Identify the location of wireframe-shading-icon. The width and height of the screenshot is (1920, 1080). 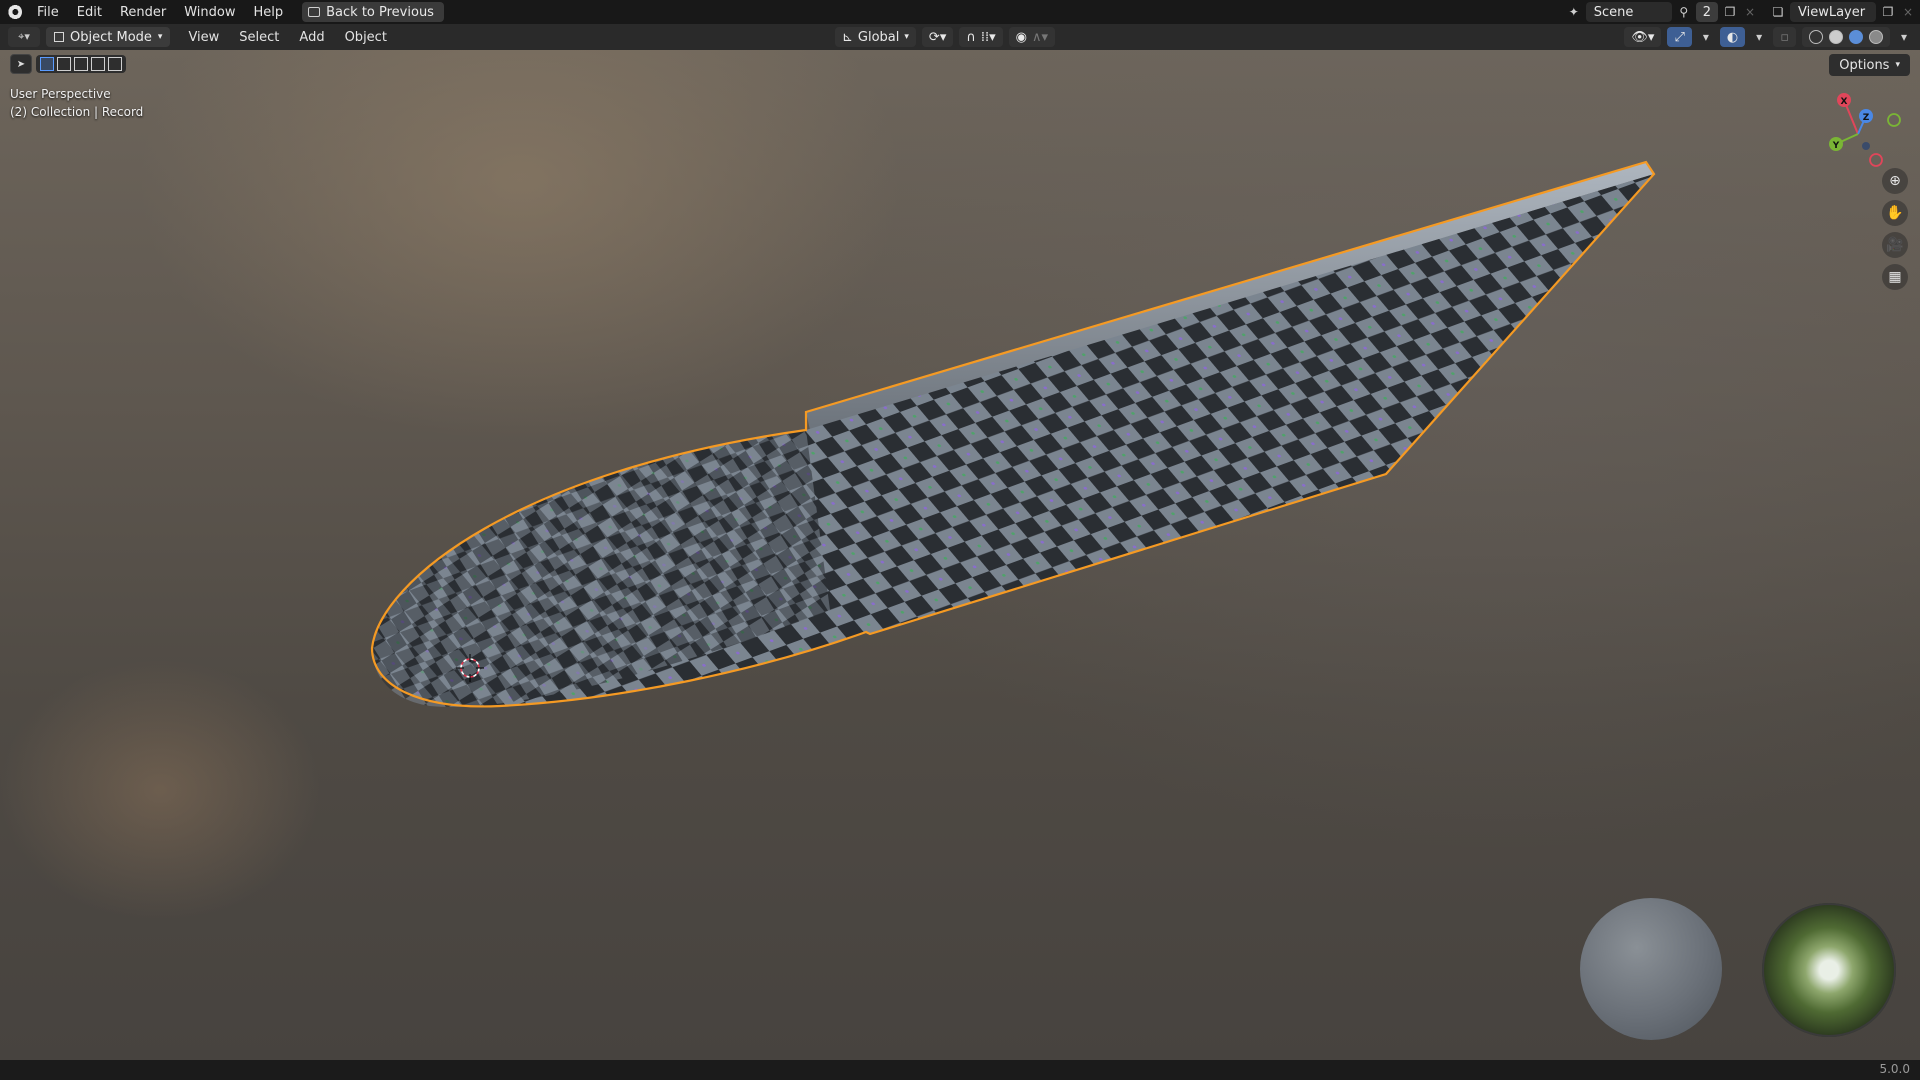
(1816, 37).